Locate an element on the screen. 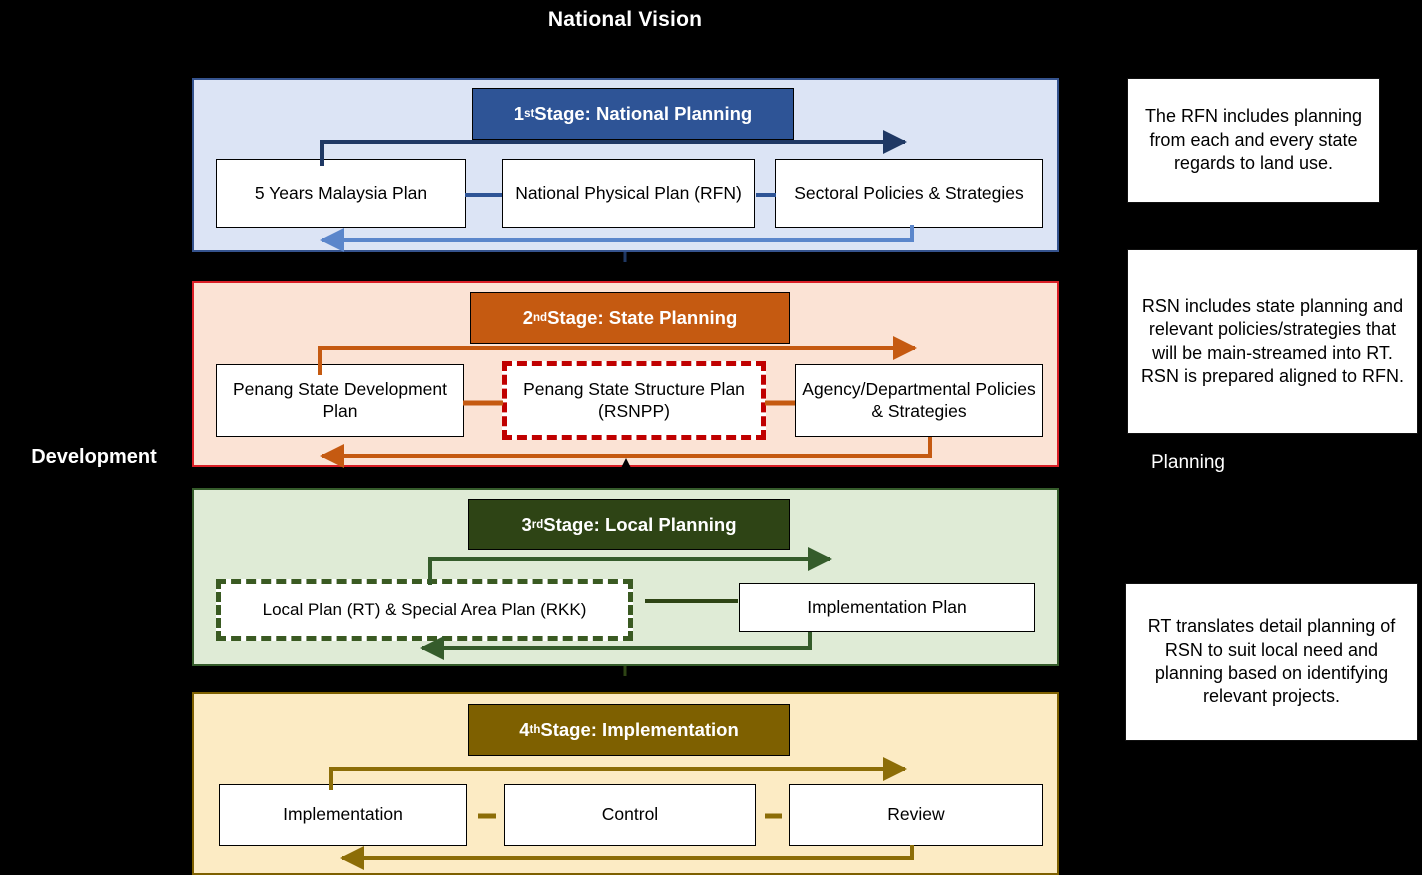 This screenshot has width=1422, height=875. node-implementation: Implementation is located at coordinates (343, 815).